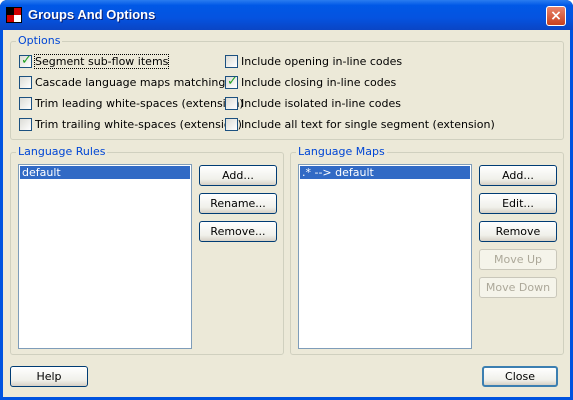 Image resolution: width=573 pixels, height=400 pixels. Describe the element at coordinates (139, 103) in the screenshot. I see `checkbox-label: Trim leading white-spaces (extension)` at that location.